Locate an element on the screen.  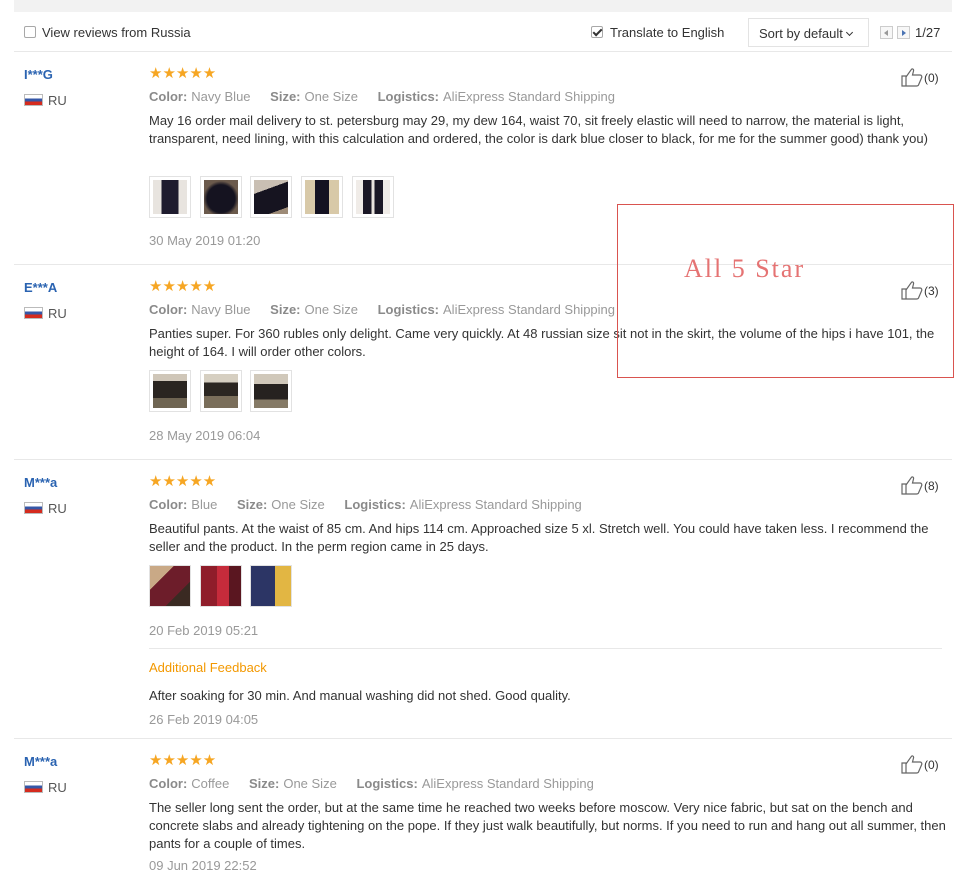
translate-label: Translate to English is located at coordinates (667, 32).